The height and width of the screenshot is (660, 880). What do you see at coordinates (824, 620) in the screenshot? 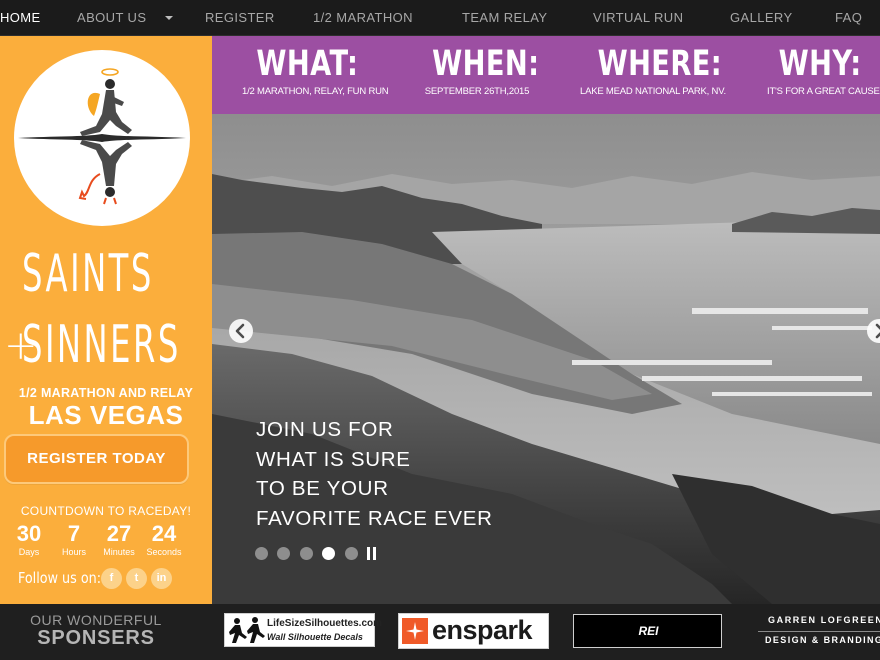
I see `sponsor-garren-name: GARREN LOFGREEN` at bounding box center [824, 620].